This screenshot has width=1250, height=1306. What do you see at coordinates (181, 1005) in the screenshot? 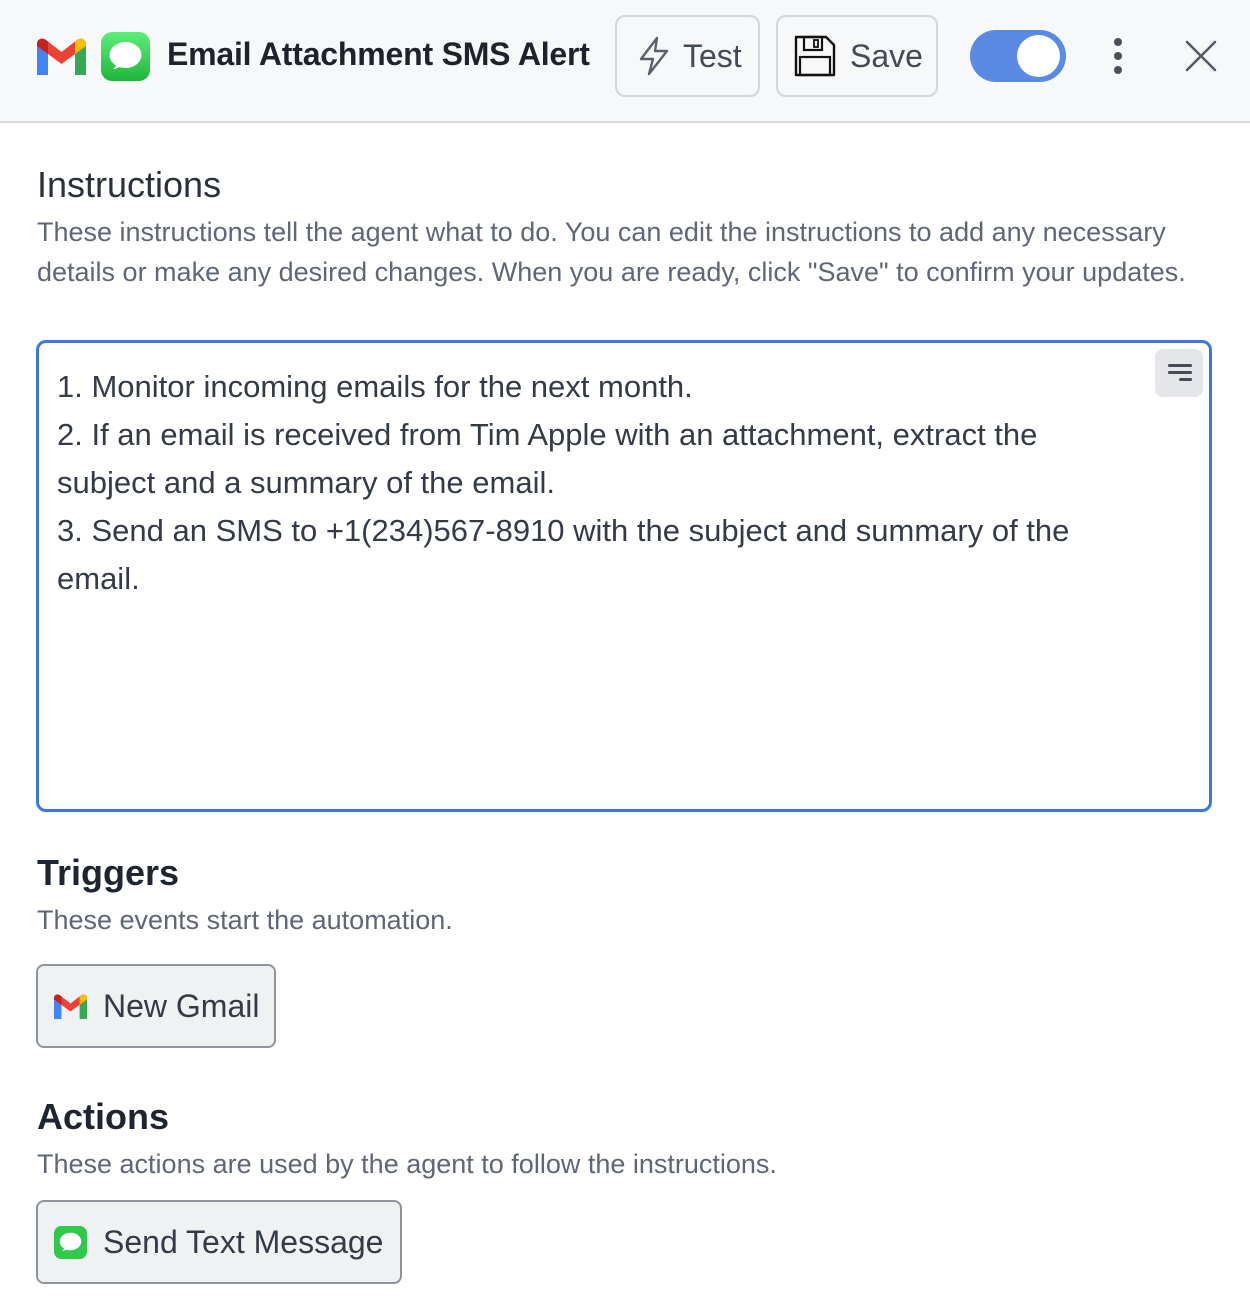
I see `trigger-label: New Gmail` at bounding box center [181, 1005].